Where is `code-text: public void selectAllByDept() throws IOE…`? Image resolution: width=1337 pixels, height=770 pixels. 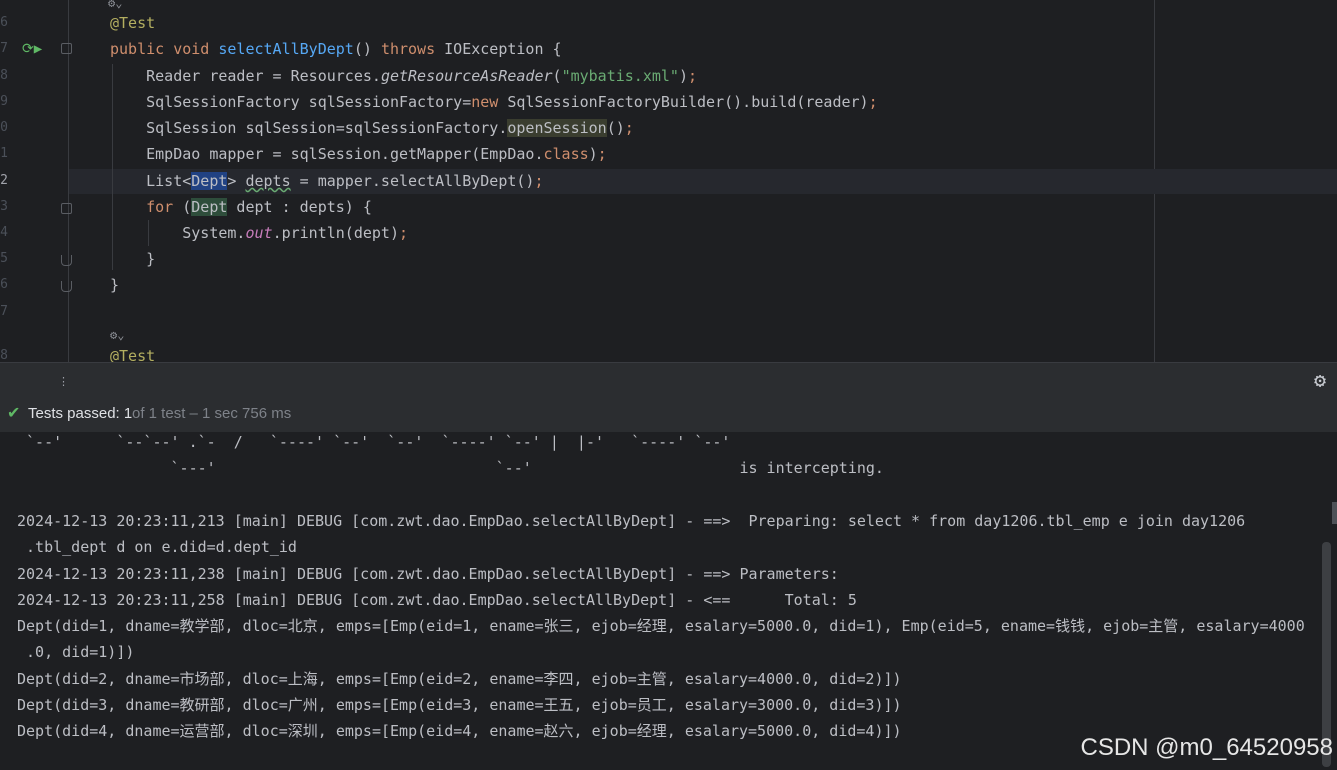 code-text: public void selectAllByDept() throws IOE… is located at coordinates (336, 49).